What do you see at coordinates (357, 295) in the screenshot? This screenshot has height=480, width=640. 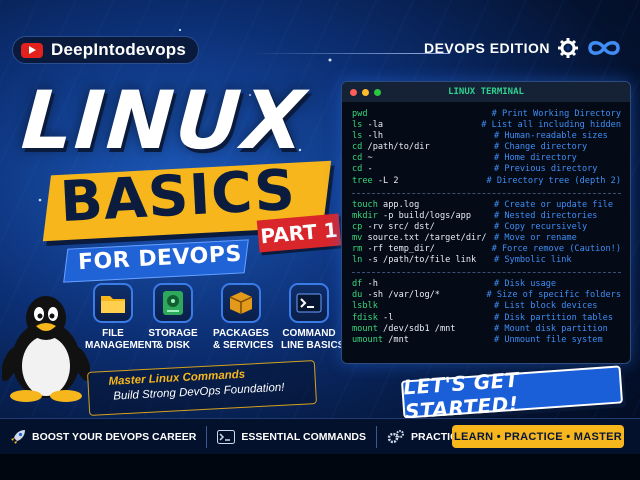 I see `command-keyword: du` at bounding box center [357, 295].